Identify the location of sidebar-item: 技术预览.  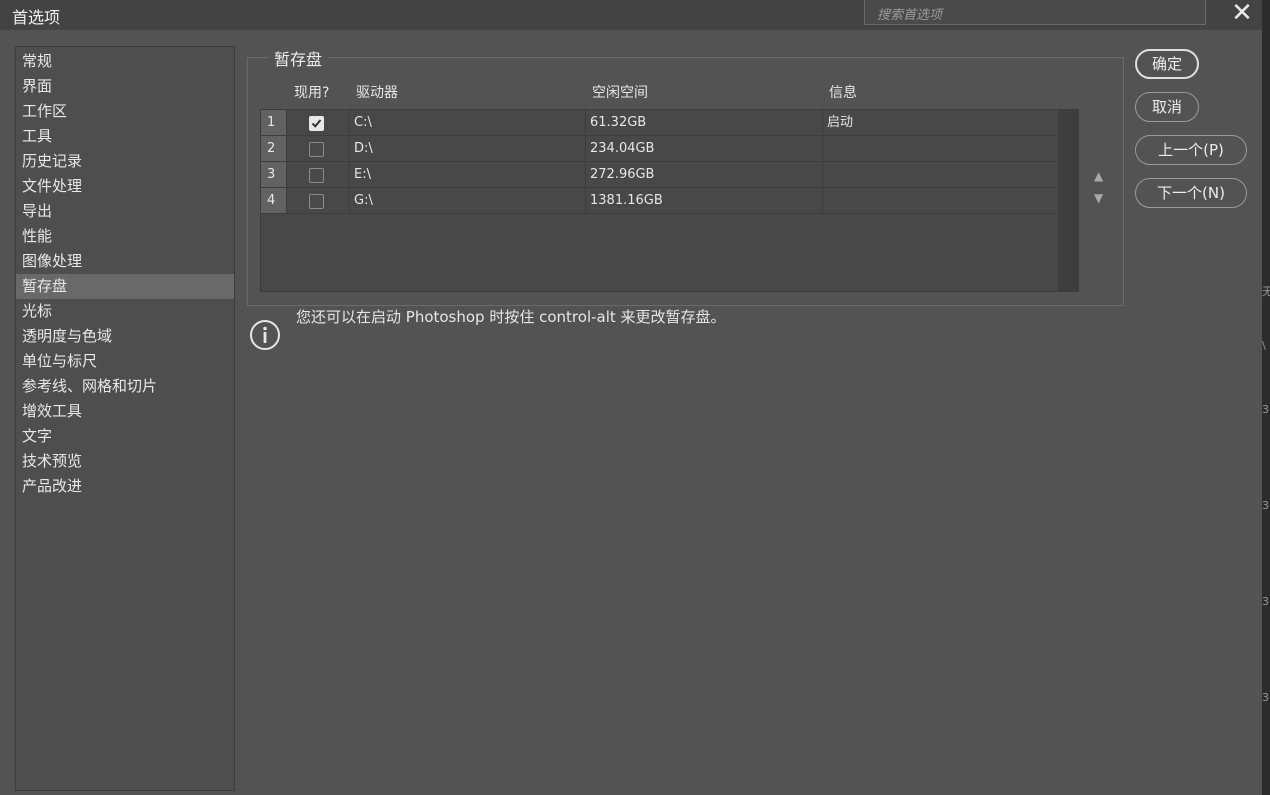
(125, 461).